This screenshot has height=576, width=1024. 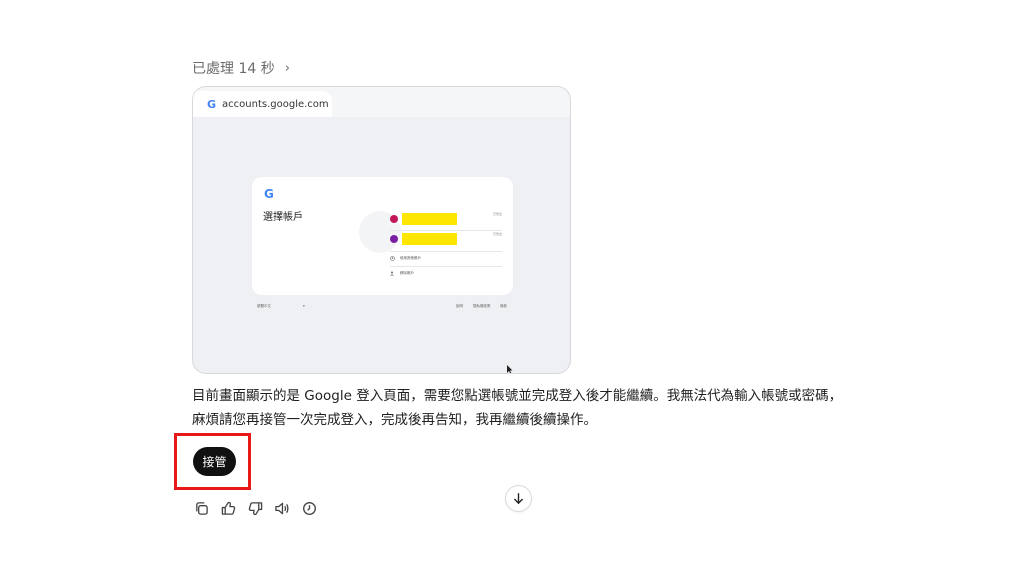 What do you see at coordinates (304, 306) in the screenshot?
I see `chevron-down-icon: ▾` at bounding box center [304, 306].